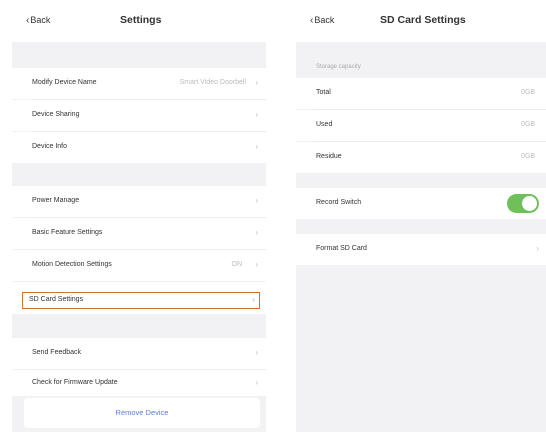  What do you see at coordinates (56, 114) in the screenshot?
I see `item-label: Device Sharing` at bounding box center [56, 114].